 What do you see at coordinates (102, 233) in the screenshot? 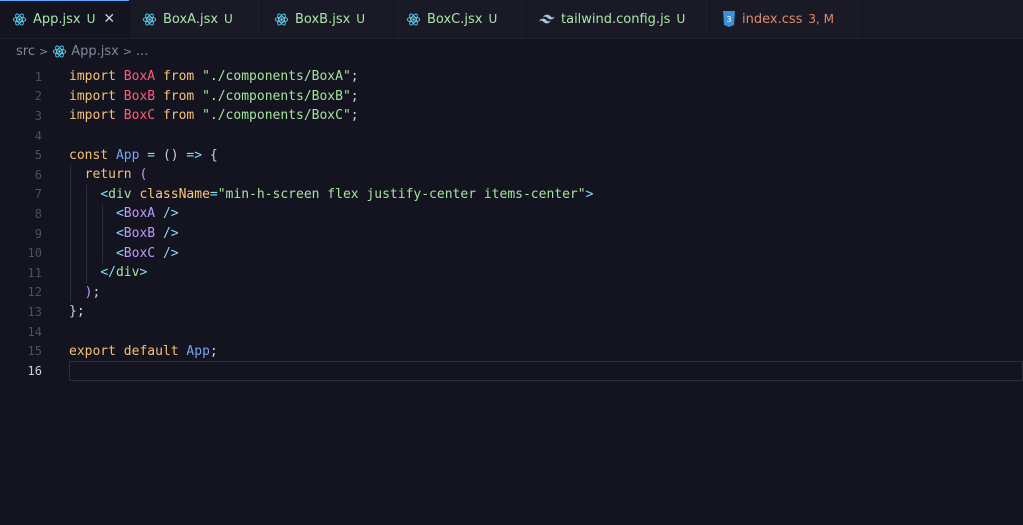
I see `indent-guide` at bounding box center [102, 233].